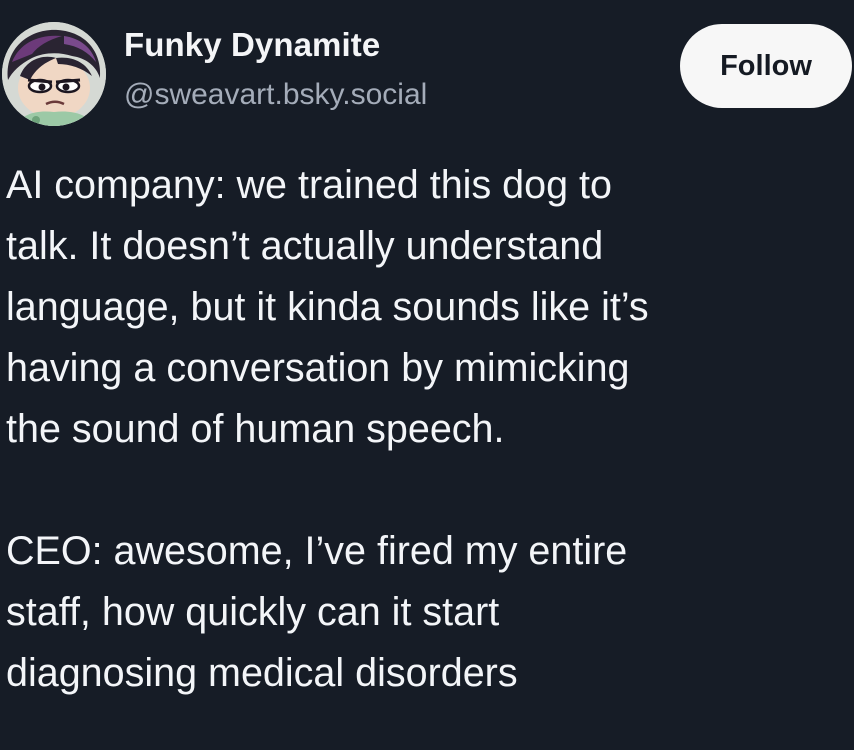  What do you see at coordinates (275, 95) in the screenshot?
I see `author-handle: @sweavart.bsky.social` at bounding box center [275, 95].